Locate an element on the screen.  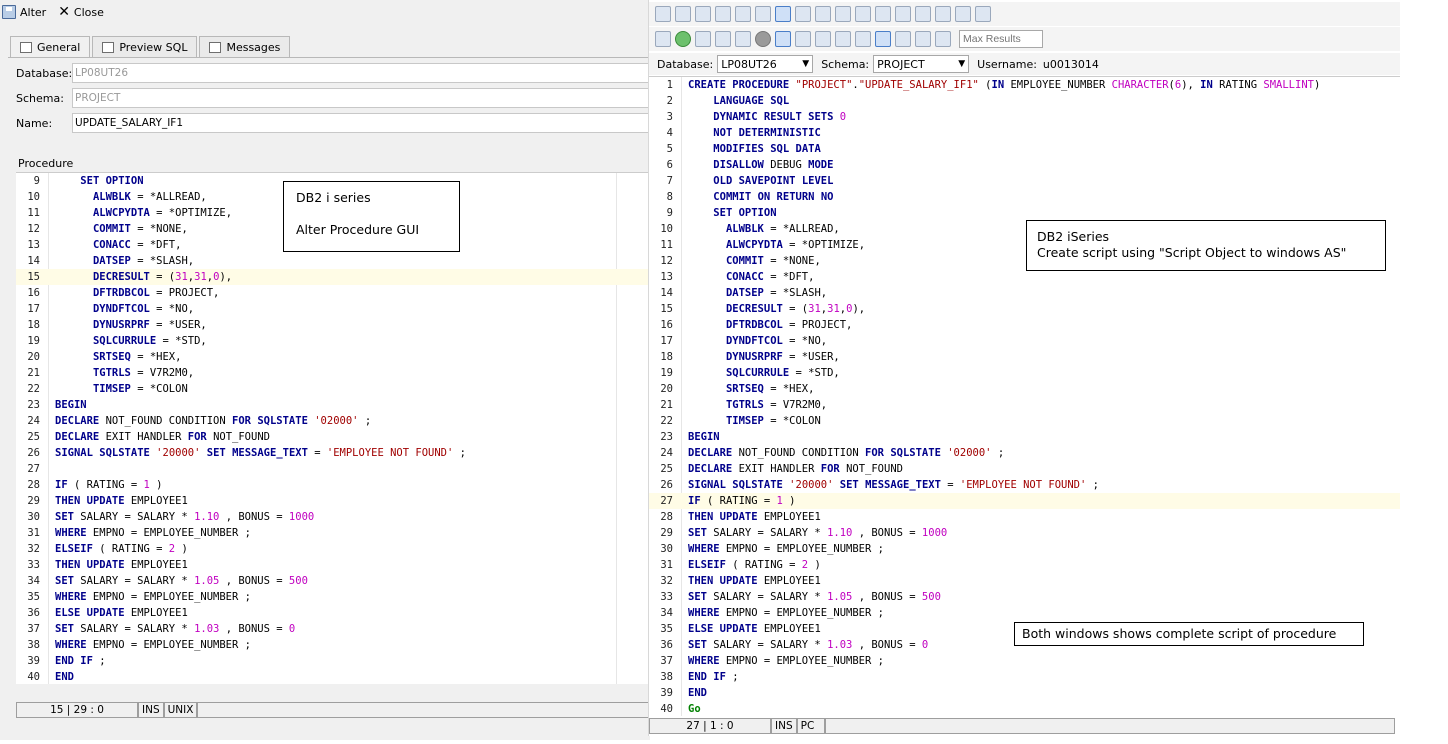
tab-preview-sql: Preview SQL is located at coordinates (145, 47).